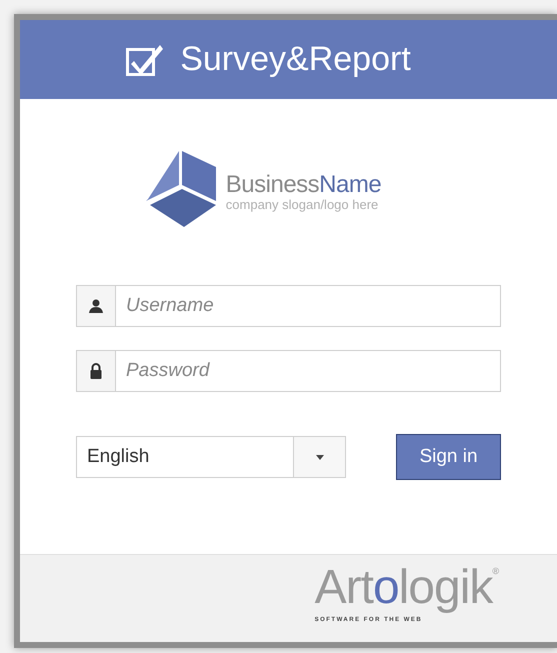 The height and width of the screenshot is (653, 557). What do you see at coordinates (96, 306) in the screenshot?
I see `person-icon` at bounding box center [96, 306].